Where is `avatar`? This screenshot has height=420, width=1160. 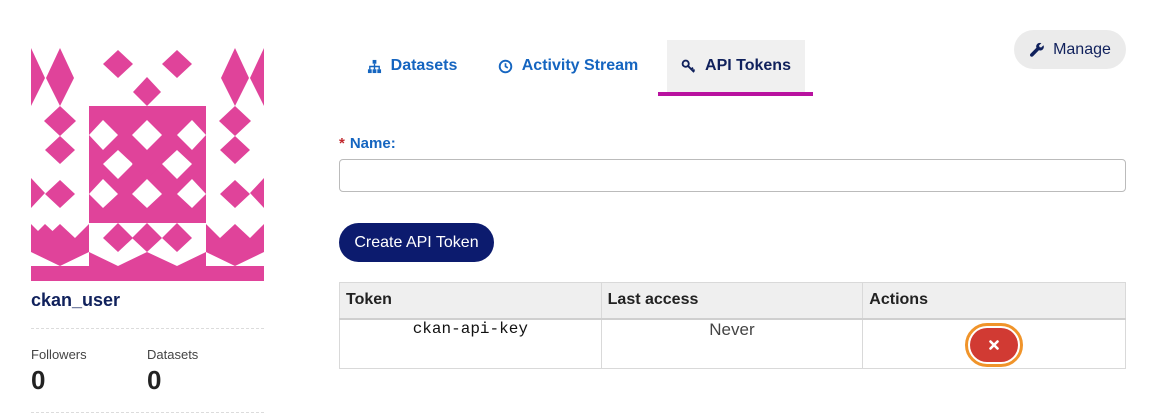 avatar is located at coordinates (147, 164).